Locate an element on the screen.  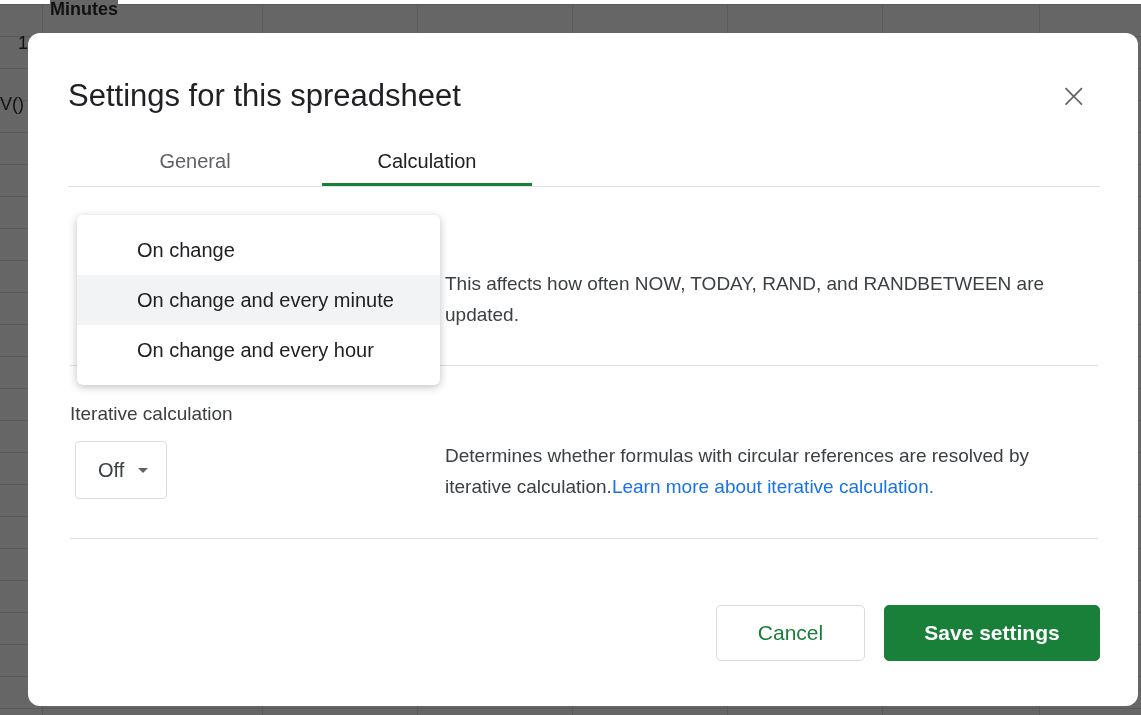
menu-item: On change and every hour is located at coordinates (258, 350).